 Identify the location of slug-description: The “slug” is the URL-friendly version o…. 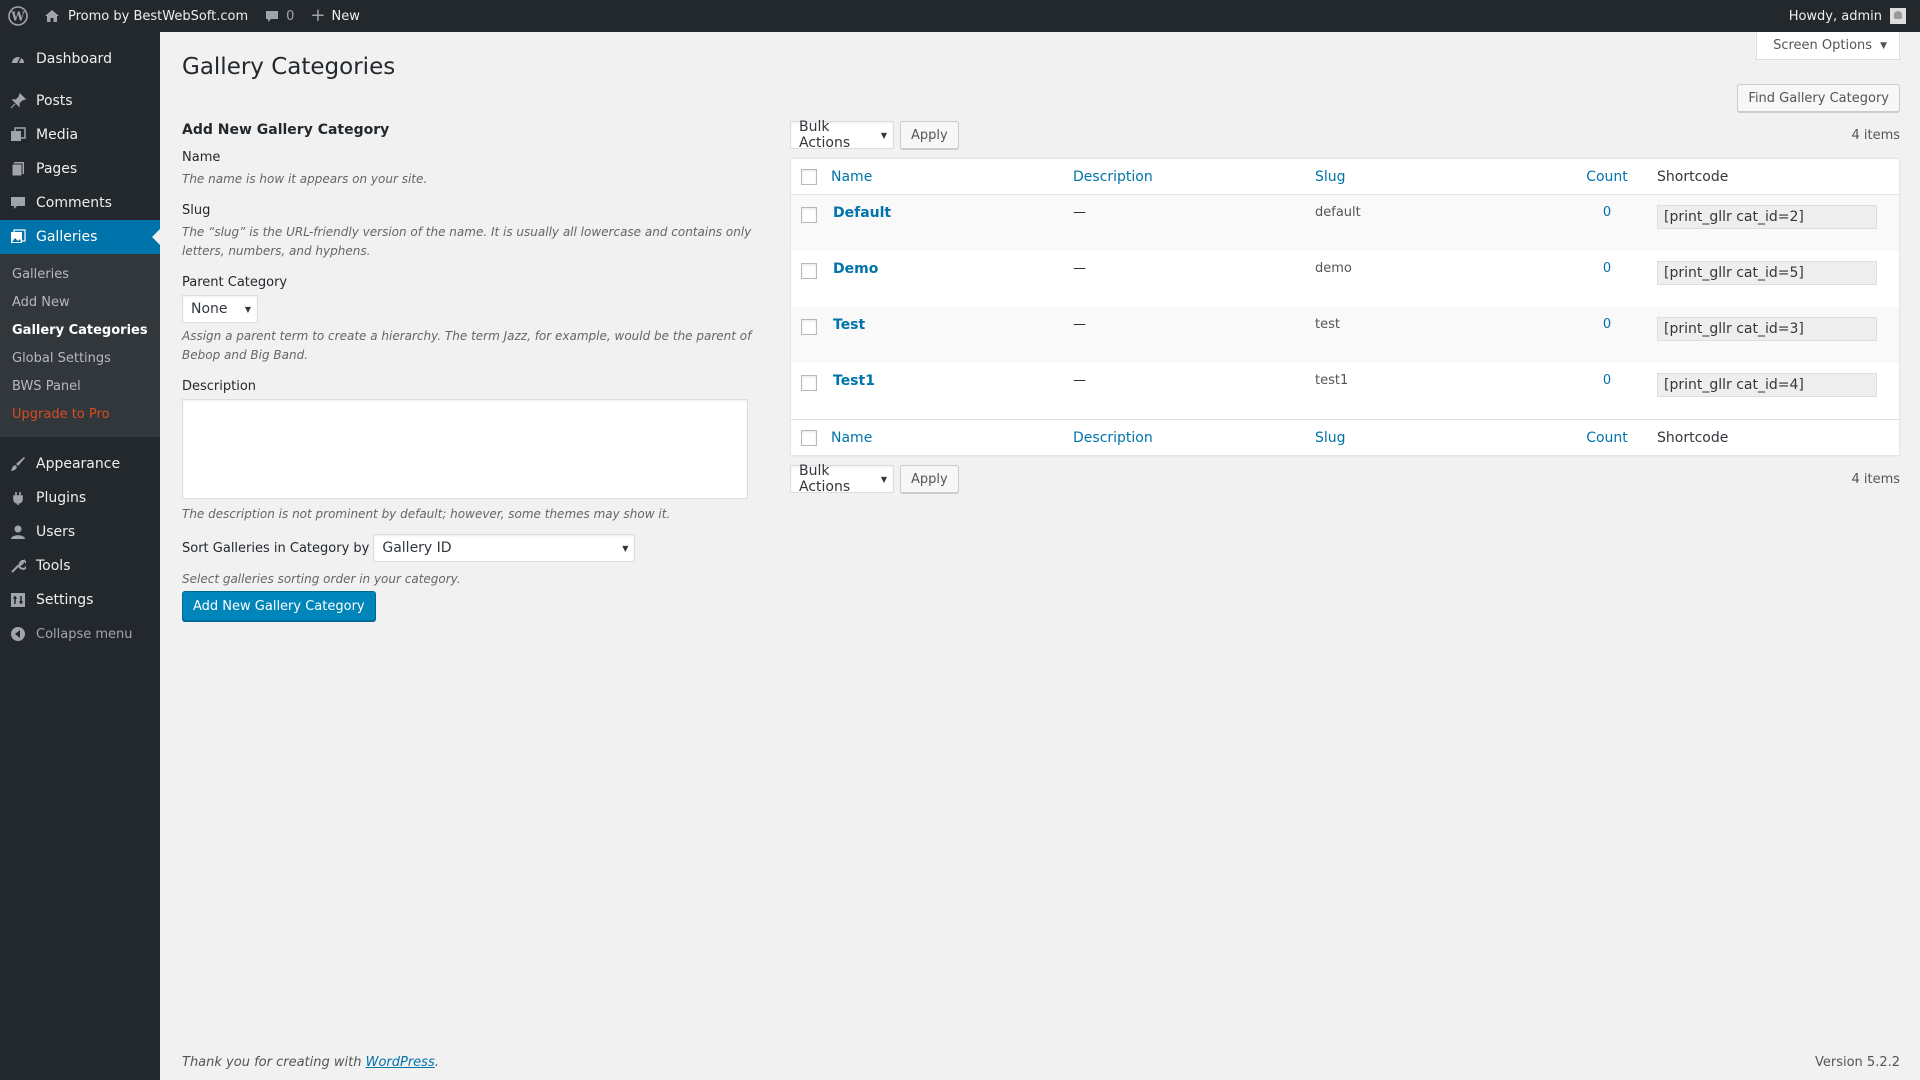
(467, 241).